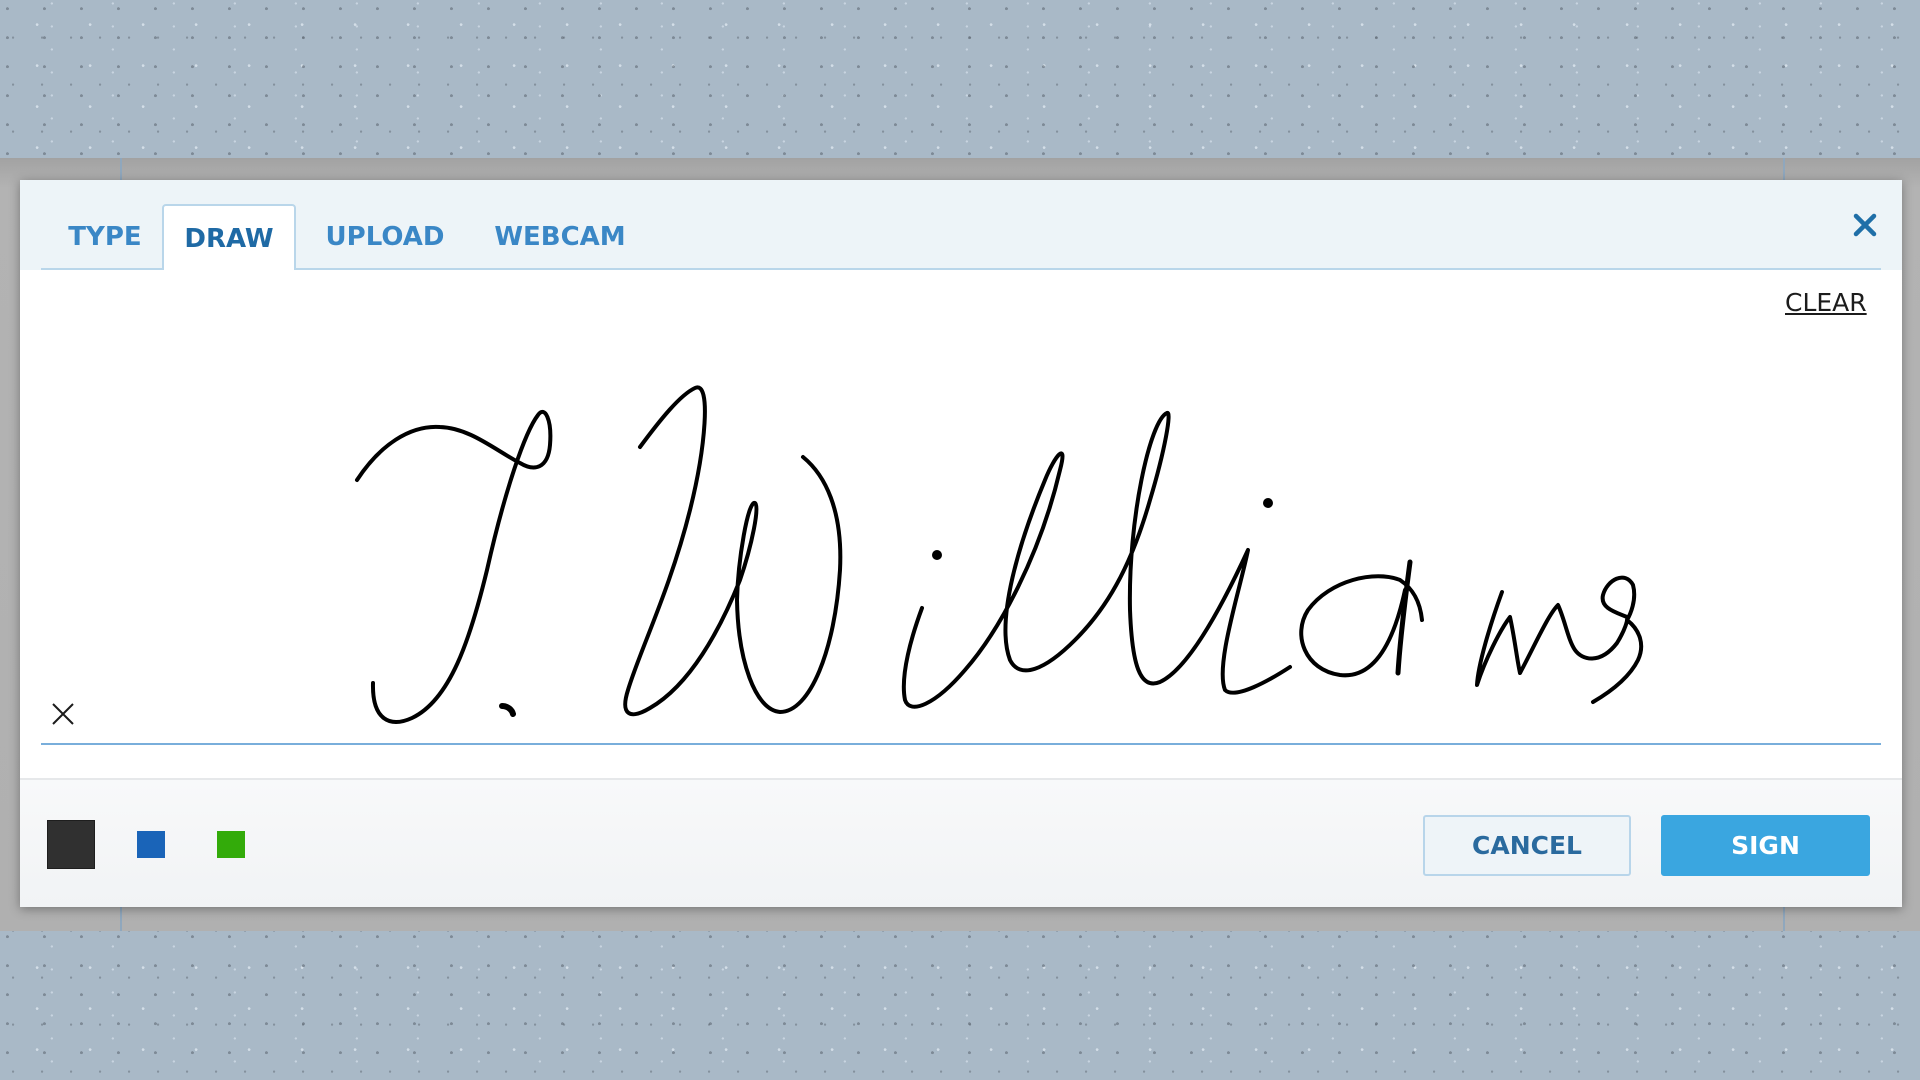 The height and width of the screenshot is (1080, 1920). What do you see at coordinates (231, 844) in the screenshot?
I see `color-swatch-green` at bounding box center [231, 844].